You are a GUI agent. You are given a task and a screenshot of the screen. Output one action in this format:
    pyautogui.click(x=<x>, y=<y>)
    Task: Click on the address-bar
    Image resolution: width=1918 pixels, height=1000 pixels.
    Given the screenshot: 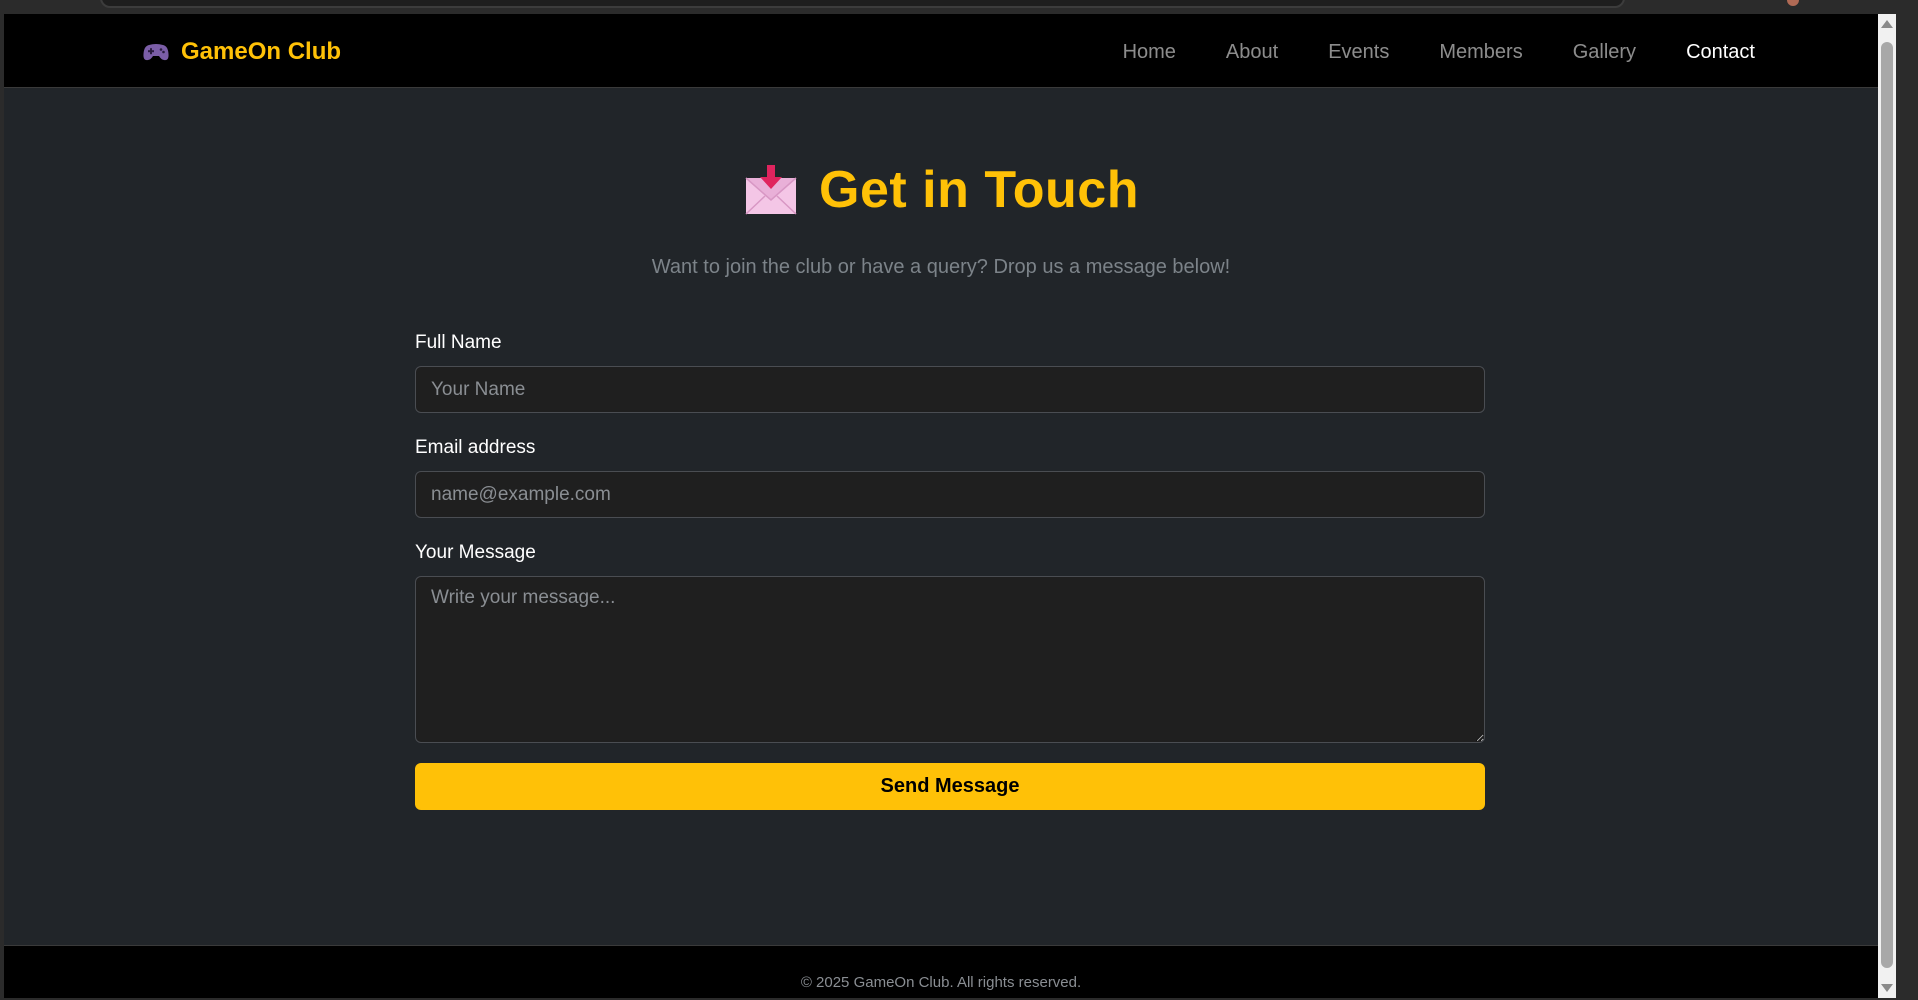 What is the action you would take?
    pyautogui.click(x=862, y=4)
    